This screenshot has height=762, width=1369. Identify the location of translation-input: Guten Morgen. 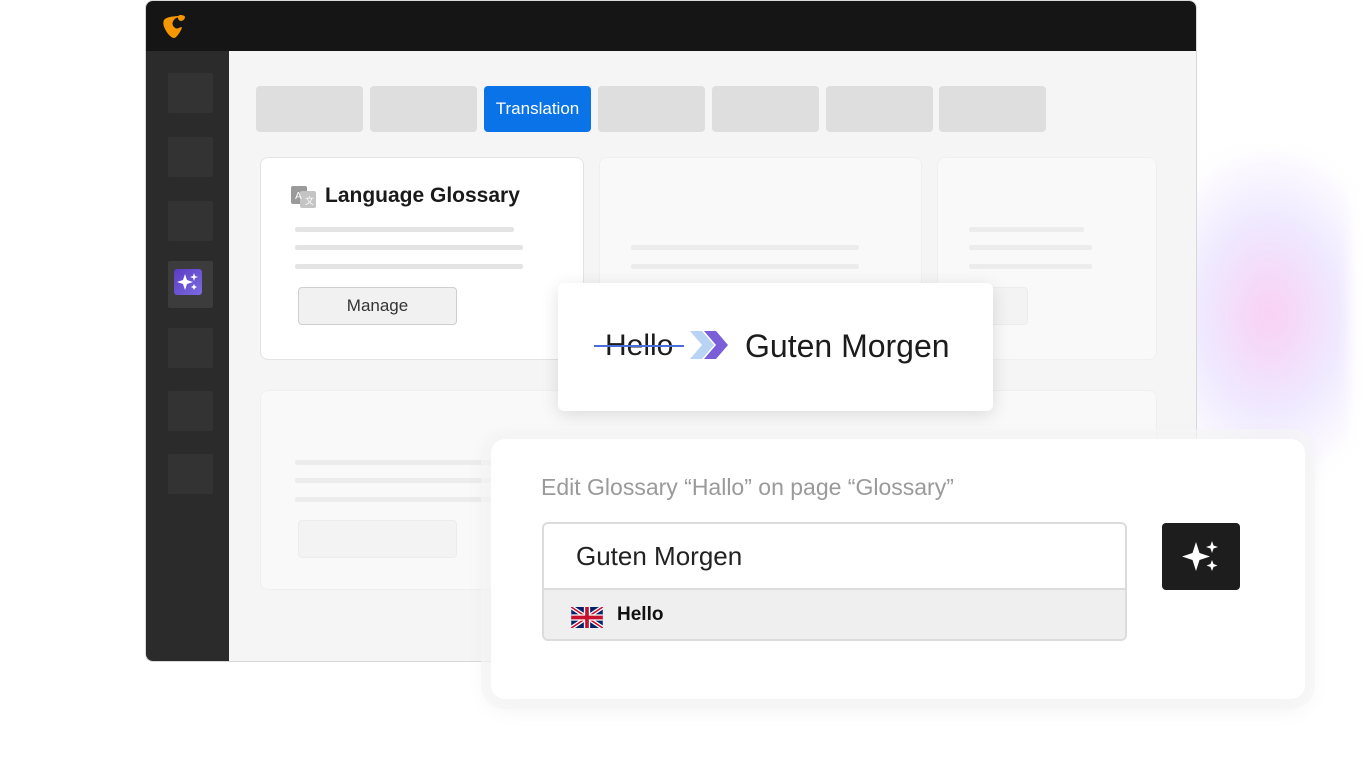
(834, 556).